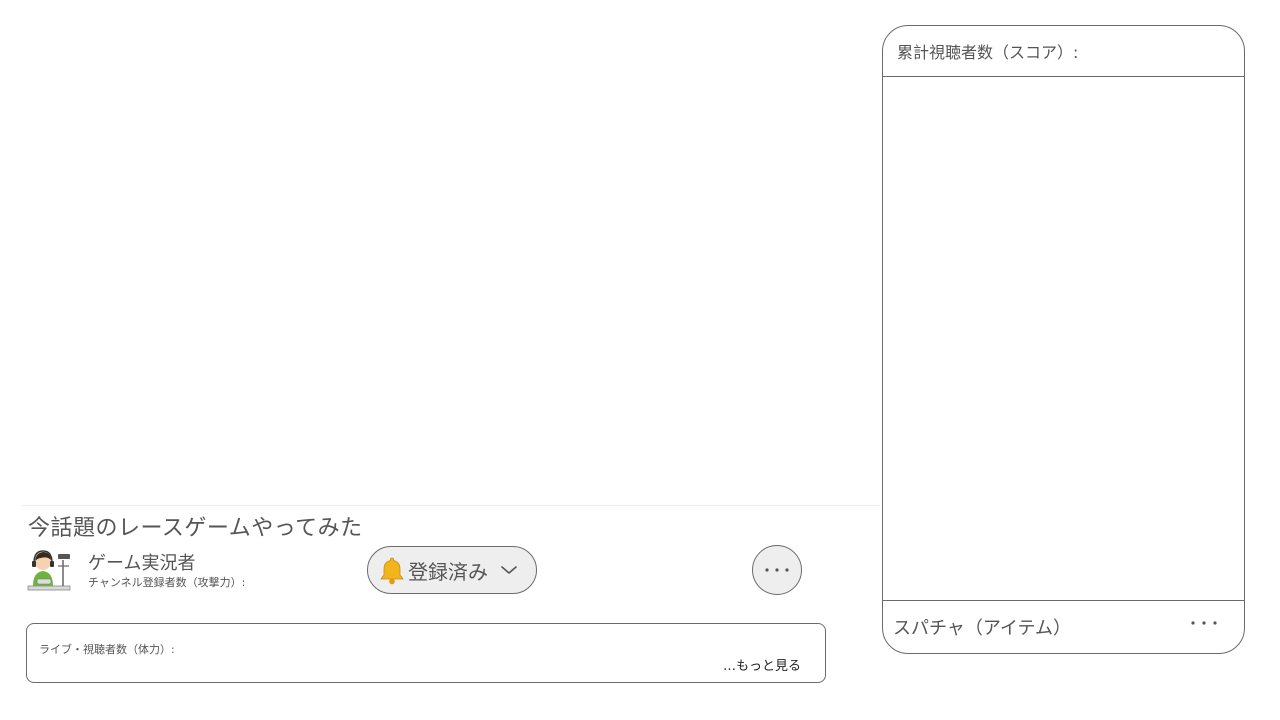 This screenshot has width=1280, height=720. Describe the element at coordinates (509, 570) in the screenshot. I see `chevron-down-icon` at that location.